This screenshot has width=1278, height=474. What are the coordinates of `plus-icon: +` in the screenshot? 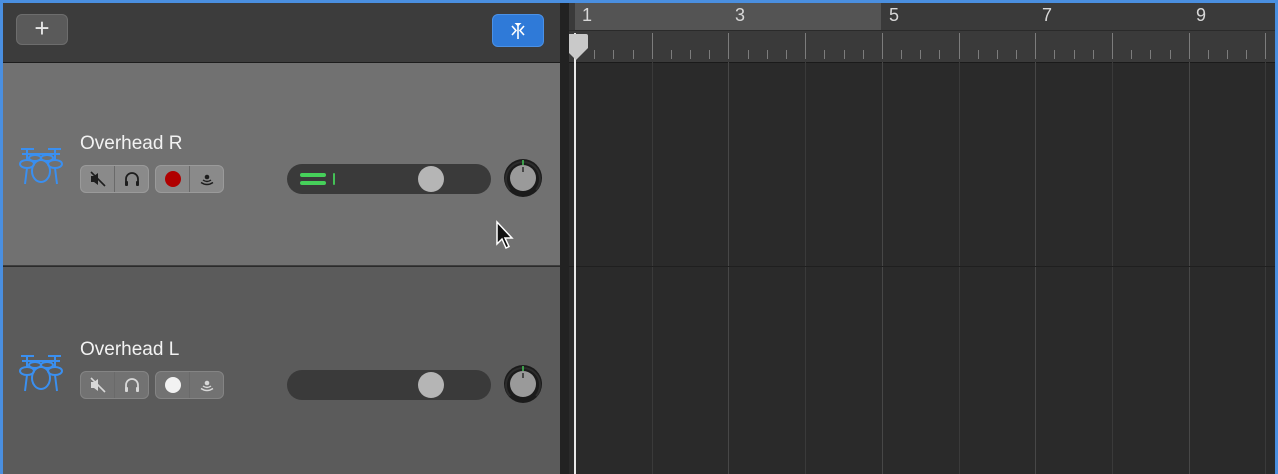 It's located at (42, 28).